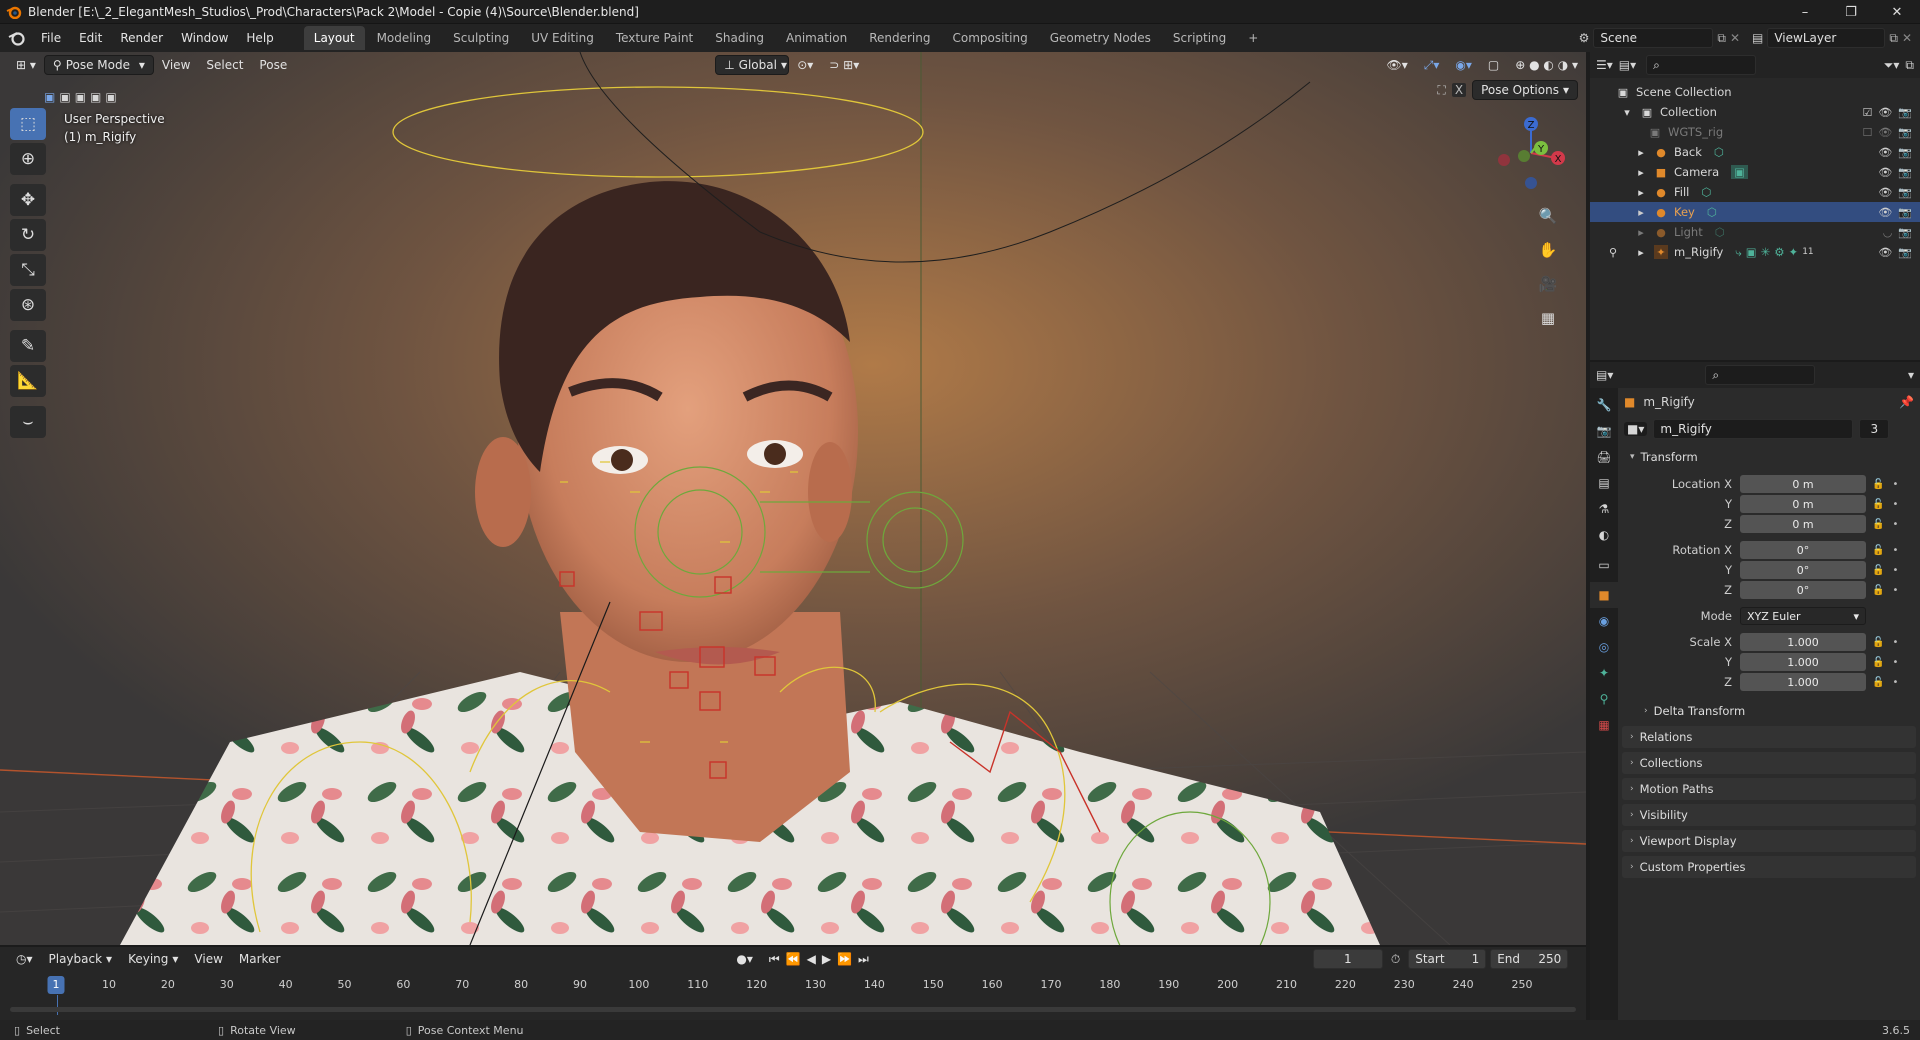 This screenshot has height=1040, width=1920. Describe the element at coordinates (1755, 112) in the screenshot. I see `collection-row: ▾ ▣ Collection ☑ 👁 📷` at that location.